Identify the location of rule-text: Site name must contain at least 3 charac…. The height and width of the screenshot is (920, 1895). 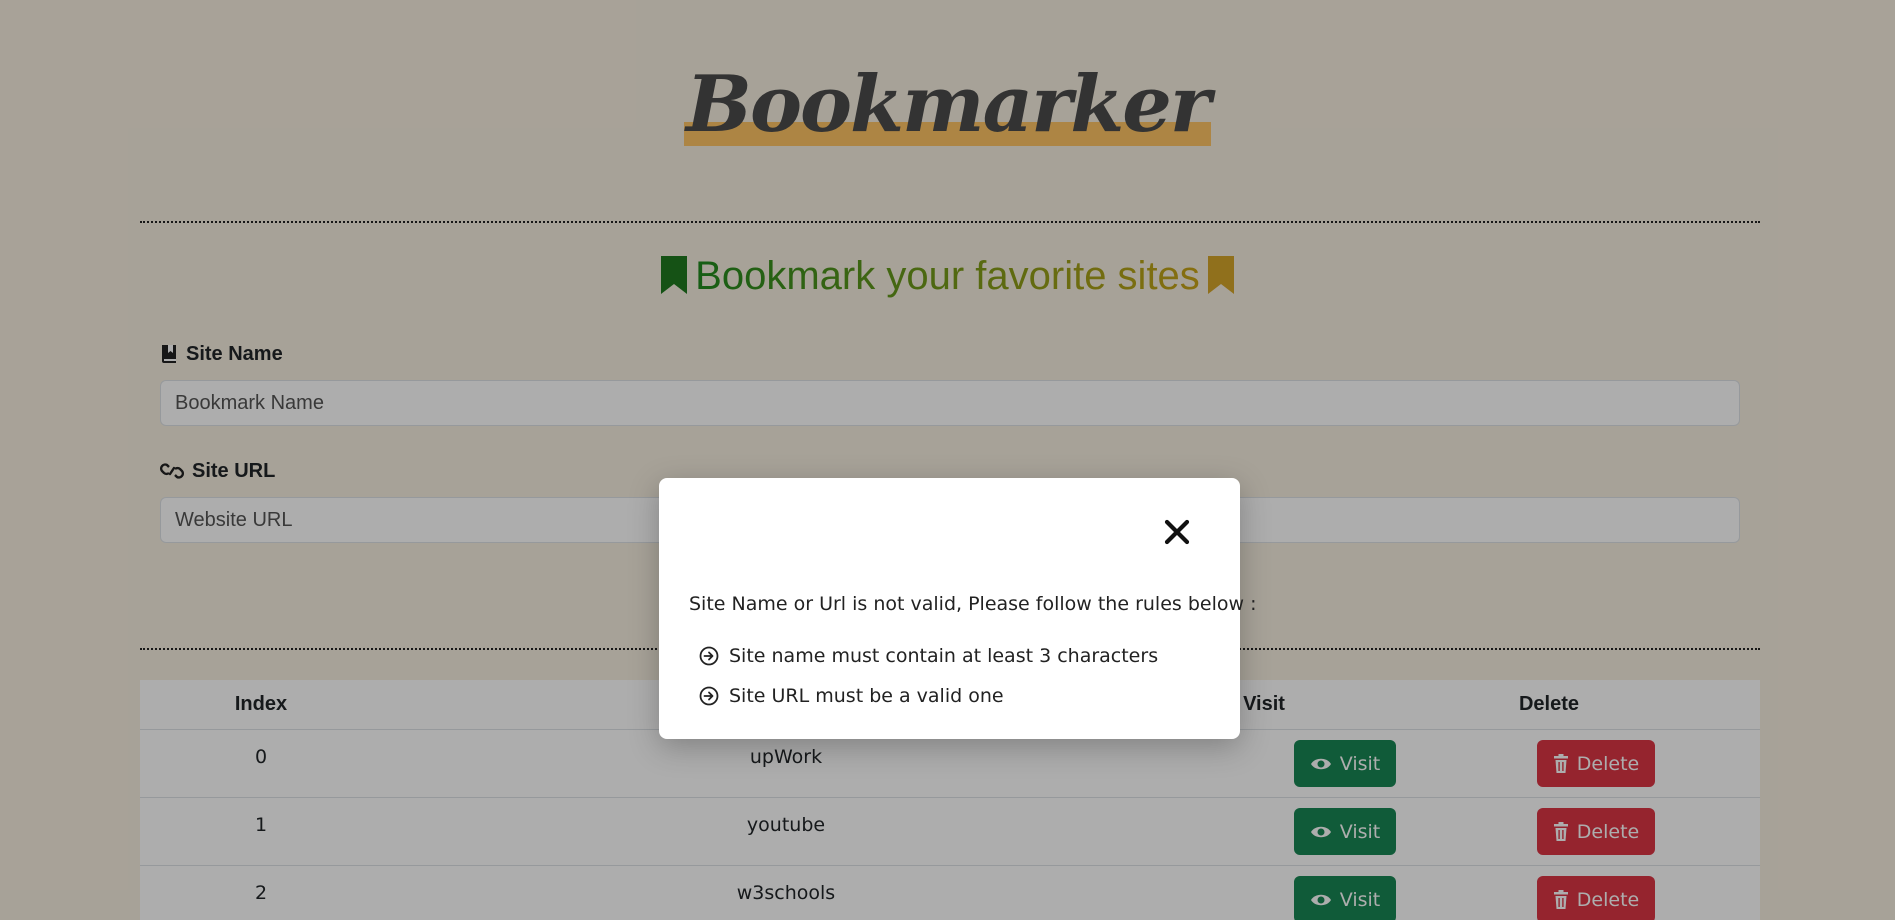
(944, 656).